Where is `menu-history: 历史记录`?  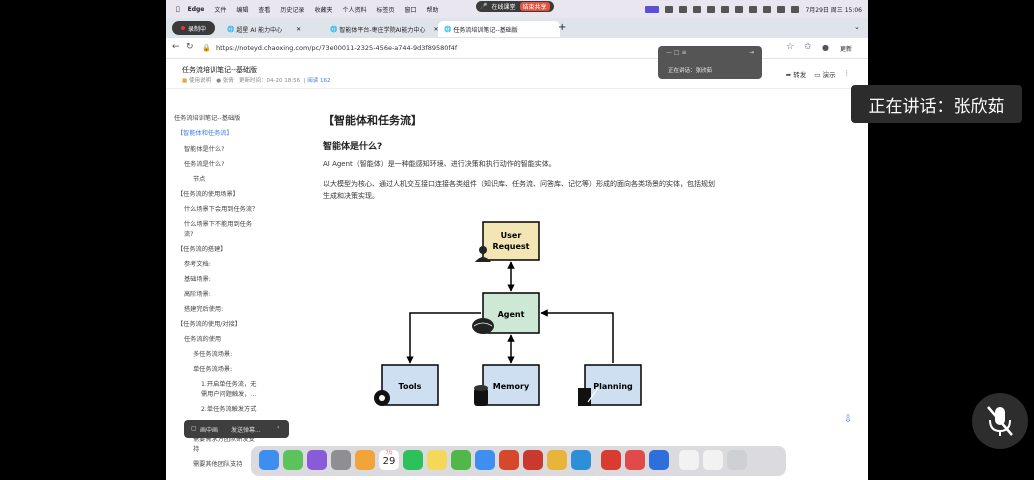
menu-history: 历史记录 is located at coordinates (292, 9).